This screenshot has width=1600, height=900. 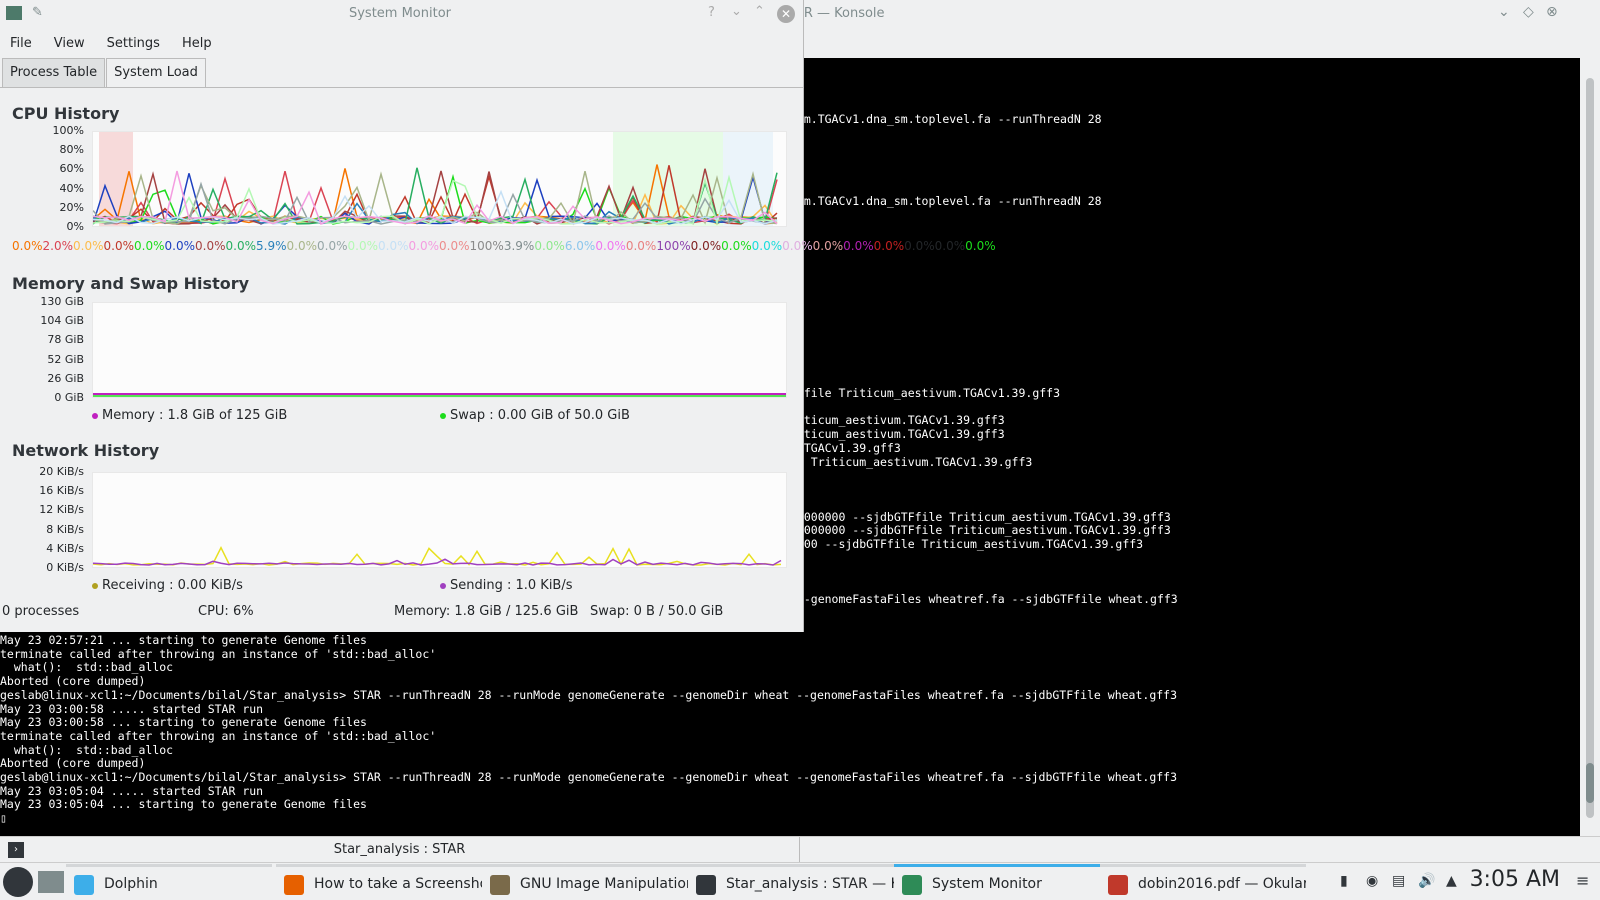 I want to click on maximize-icon: ⌃, so click(x=759, y=11).